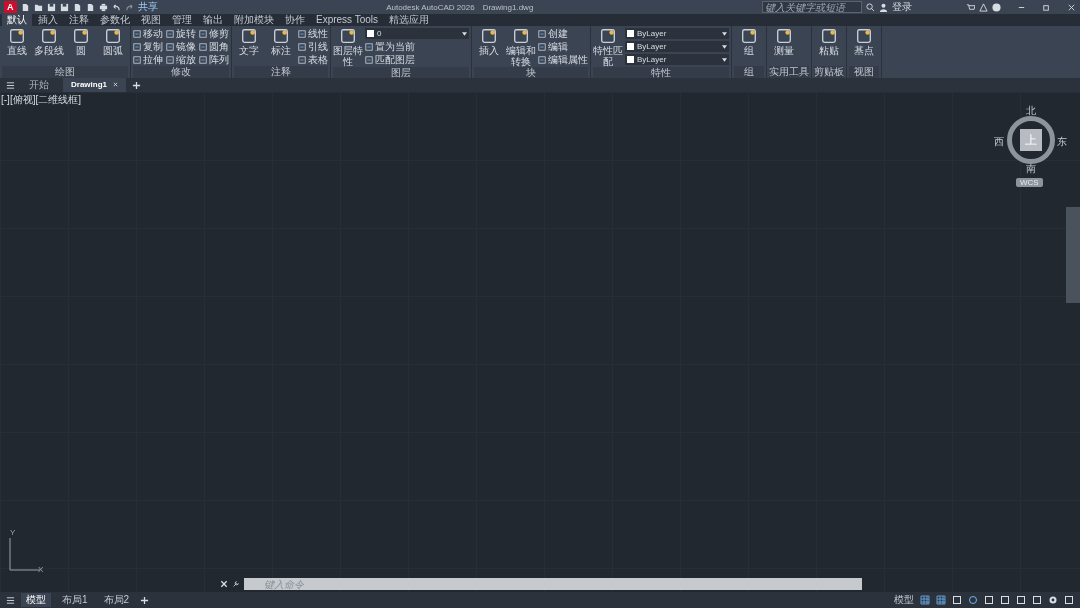 This screenshot has height=608, width=1080. I want to click on ribbon-tab: 输出, so click(213, 20).